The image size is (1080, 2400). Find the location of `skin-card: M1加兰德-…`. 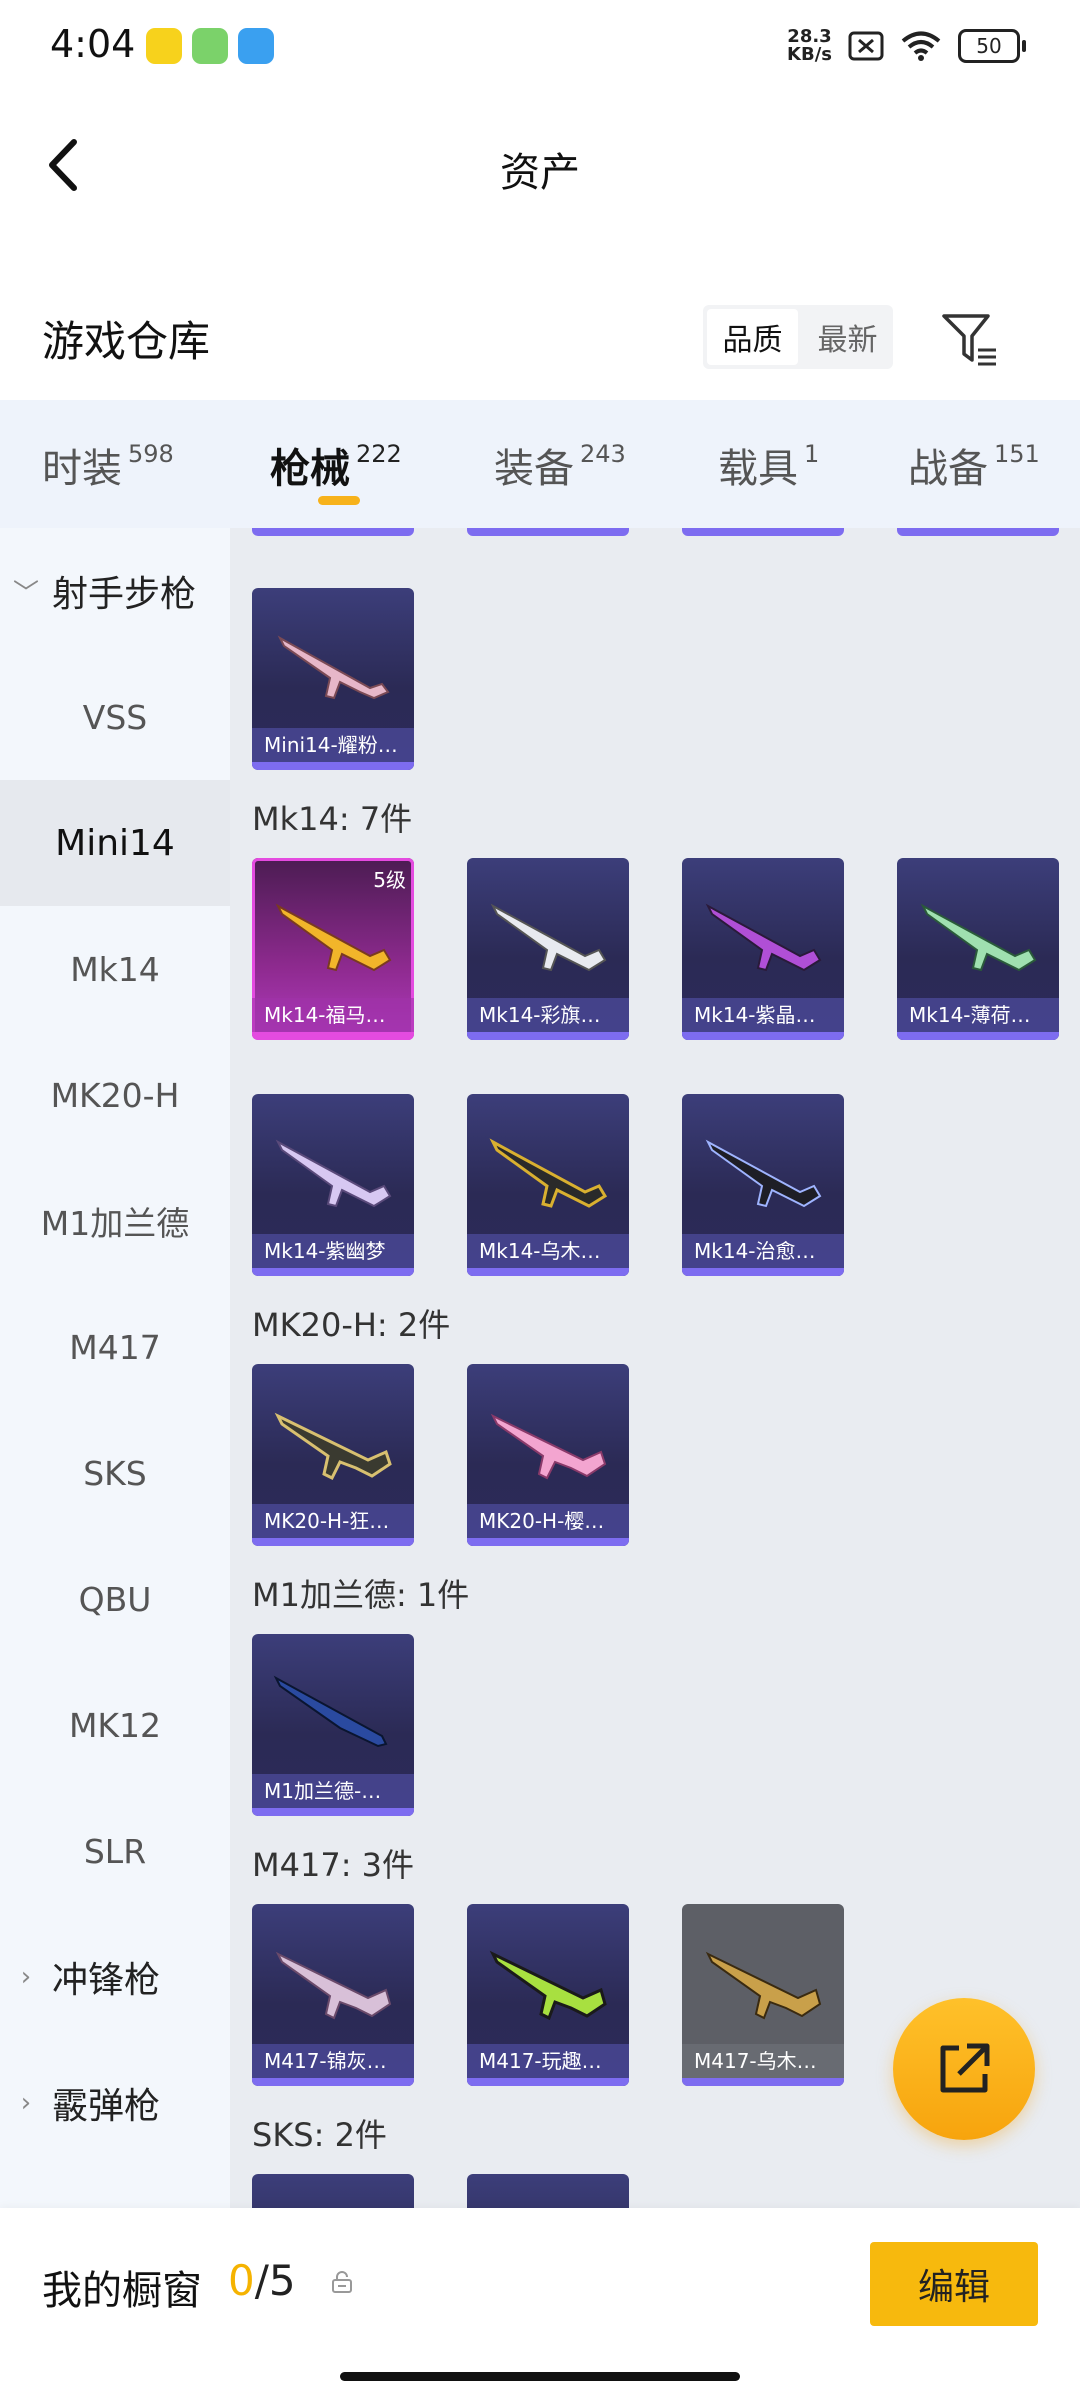

skin-card: M1加兰德-… is located at coordinates (333, 1725).